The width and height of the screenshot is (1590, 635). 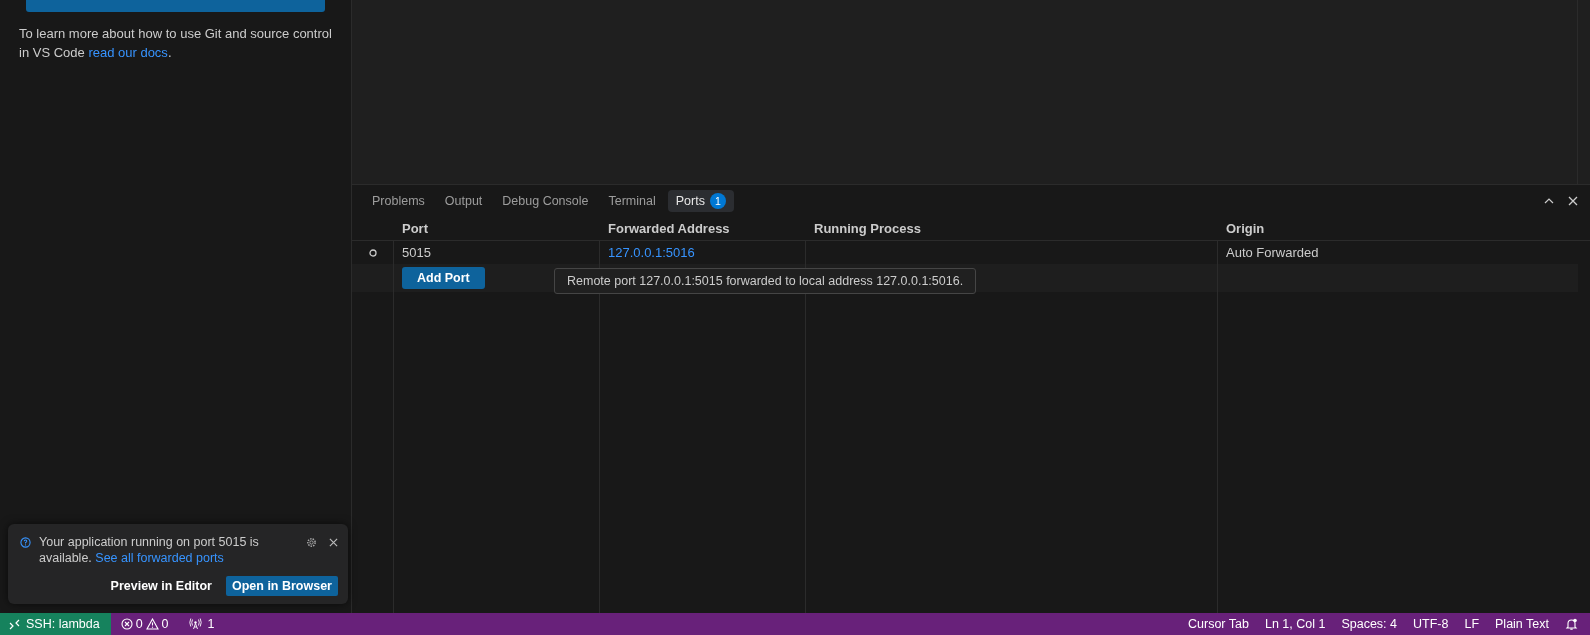 I want to click on gear-icon, so click(x=311, y=542).